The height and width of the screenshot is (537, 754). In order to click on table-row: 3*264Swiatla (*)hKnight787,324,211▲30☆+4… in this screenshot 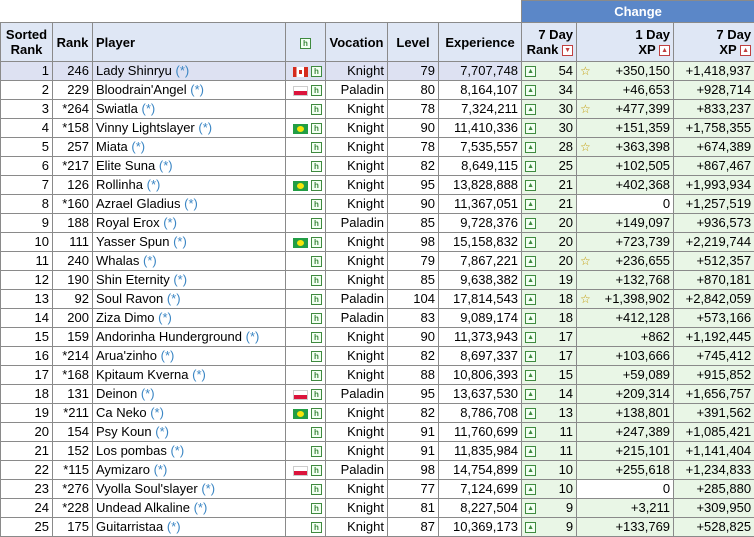, I will do `click(377, 109)`.